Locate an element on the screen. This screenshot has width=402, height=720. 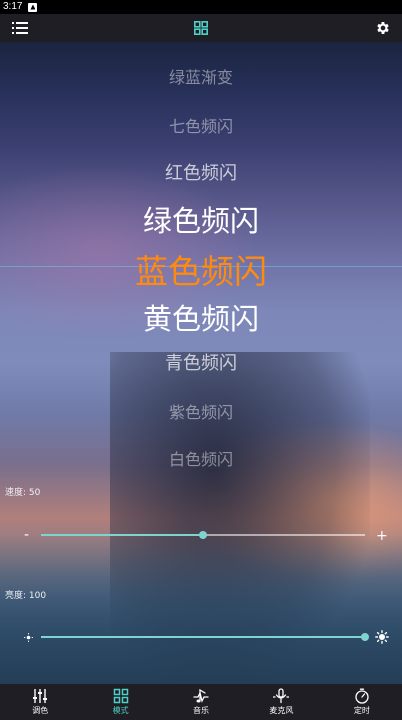
nav-item-mode: 模式 is located at coordinates (120, 702).